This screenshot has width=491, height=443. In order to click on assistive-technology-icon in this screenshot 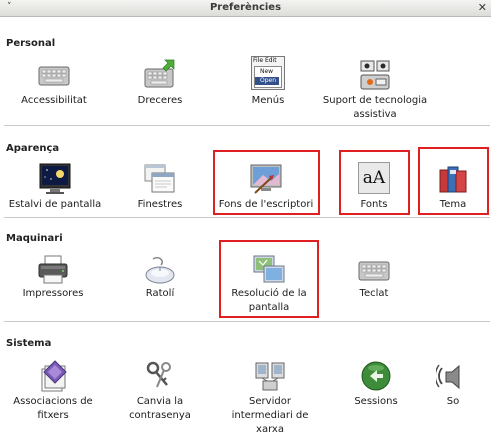, I will do `click(375, 75)`.